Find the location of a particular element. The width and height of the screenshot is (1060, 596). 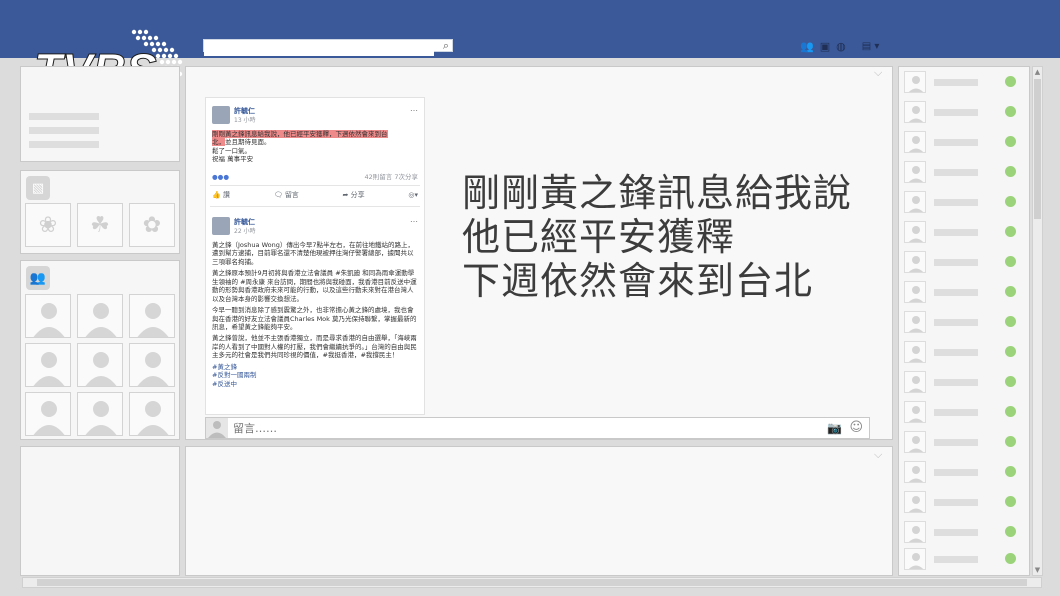

commenter-avatar is located at coordinates (217, 428).